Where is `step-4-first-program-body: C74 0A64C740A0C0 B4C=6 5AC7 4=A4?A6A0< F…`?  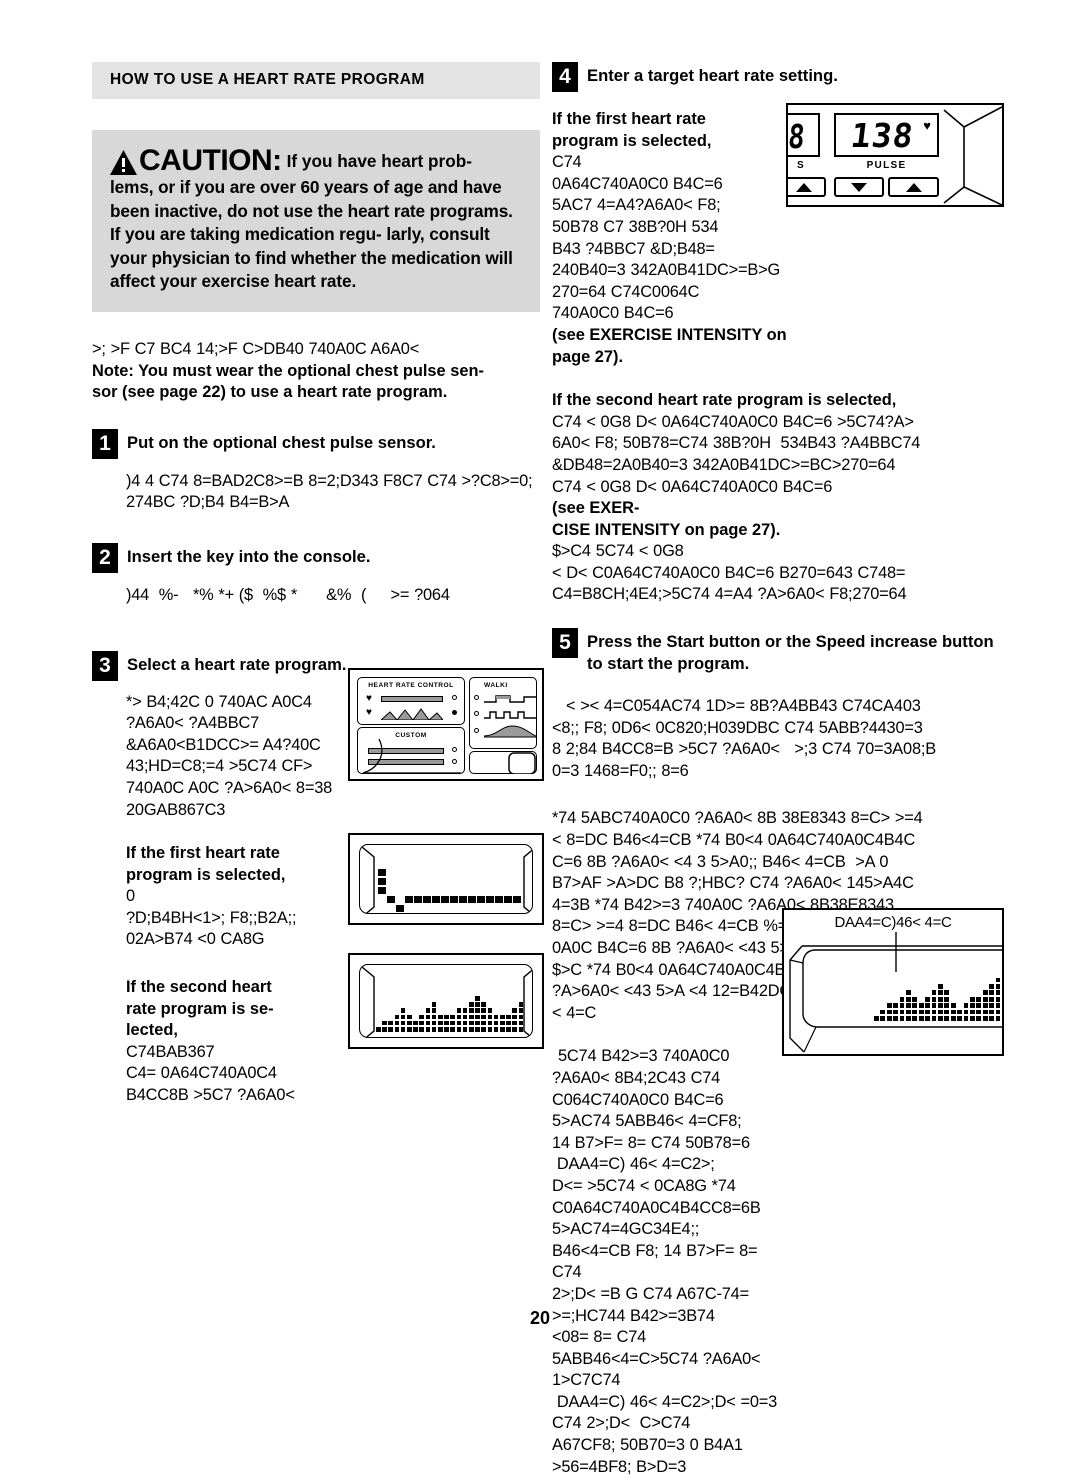 step-4-first-program-body: C74 0A64C740A0C0 B4C=6 5AC7 4=A4?A6A0< F… is located at coordinates (666, 238).